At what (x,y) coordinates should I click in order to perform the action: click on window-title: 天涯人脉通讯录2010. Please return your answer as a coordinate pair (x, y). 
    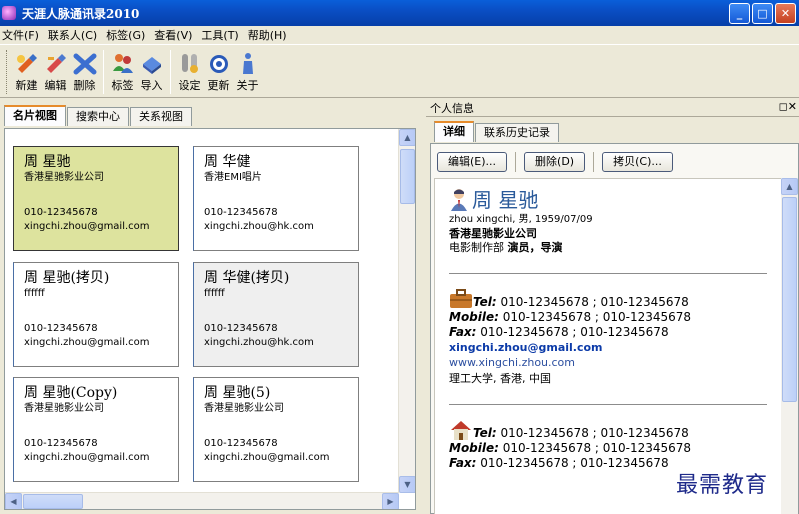
    Looking at the image, I should click on (81, 13).